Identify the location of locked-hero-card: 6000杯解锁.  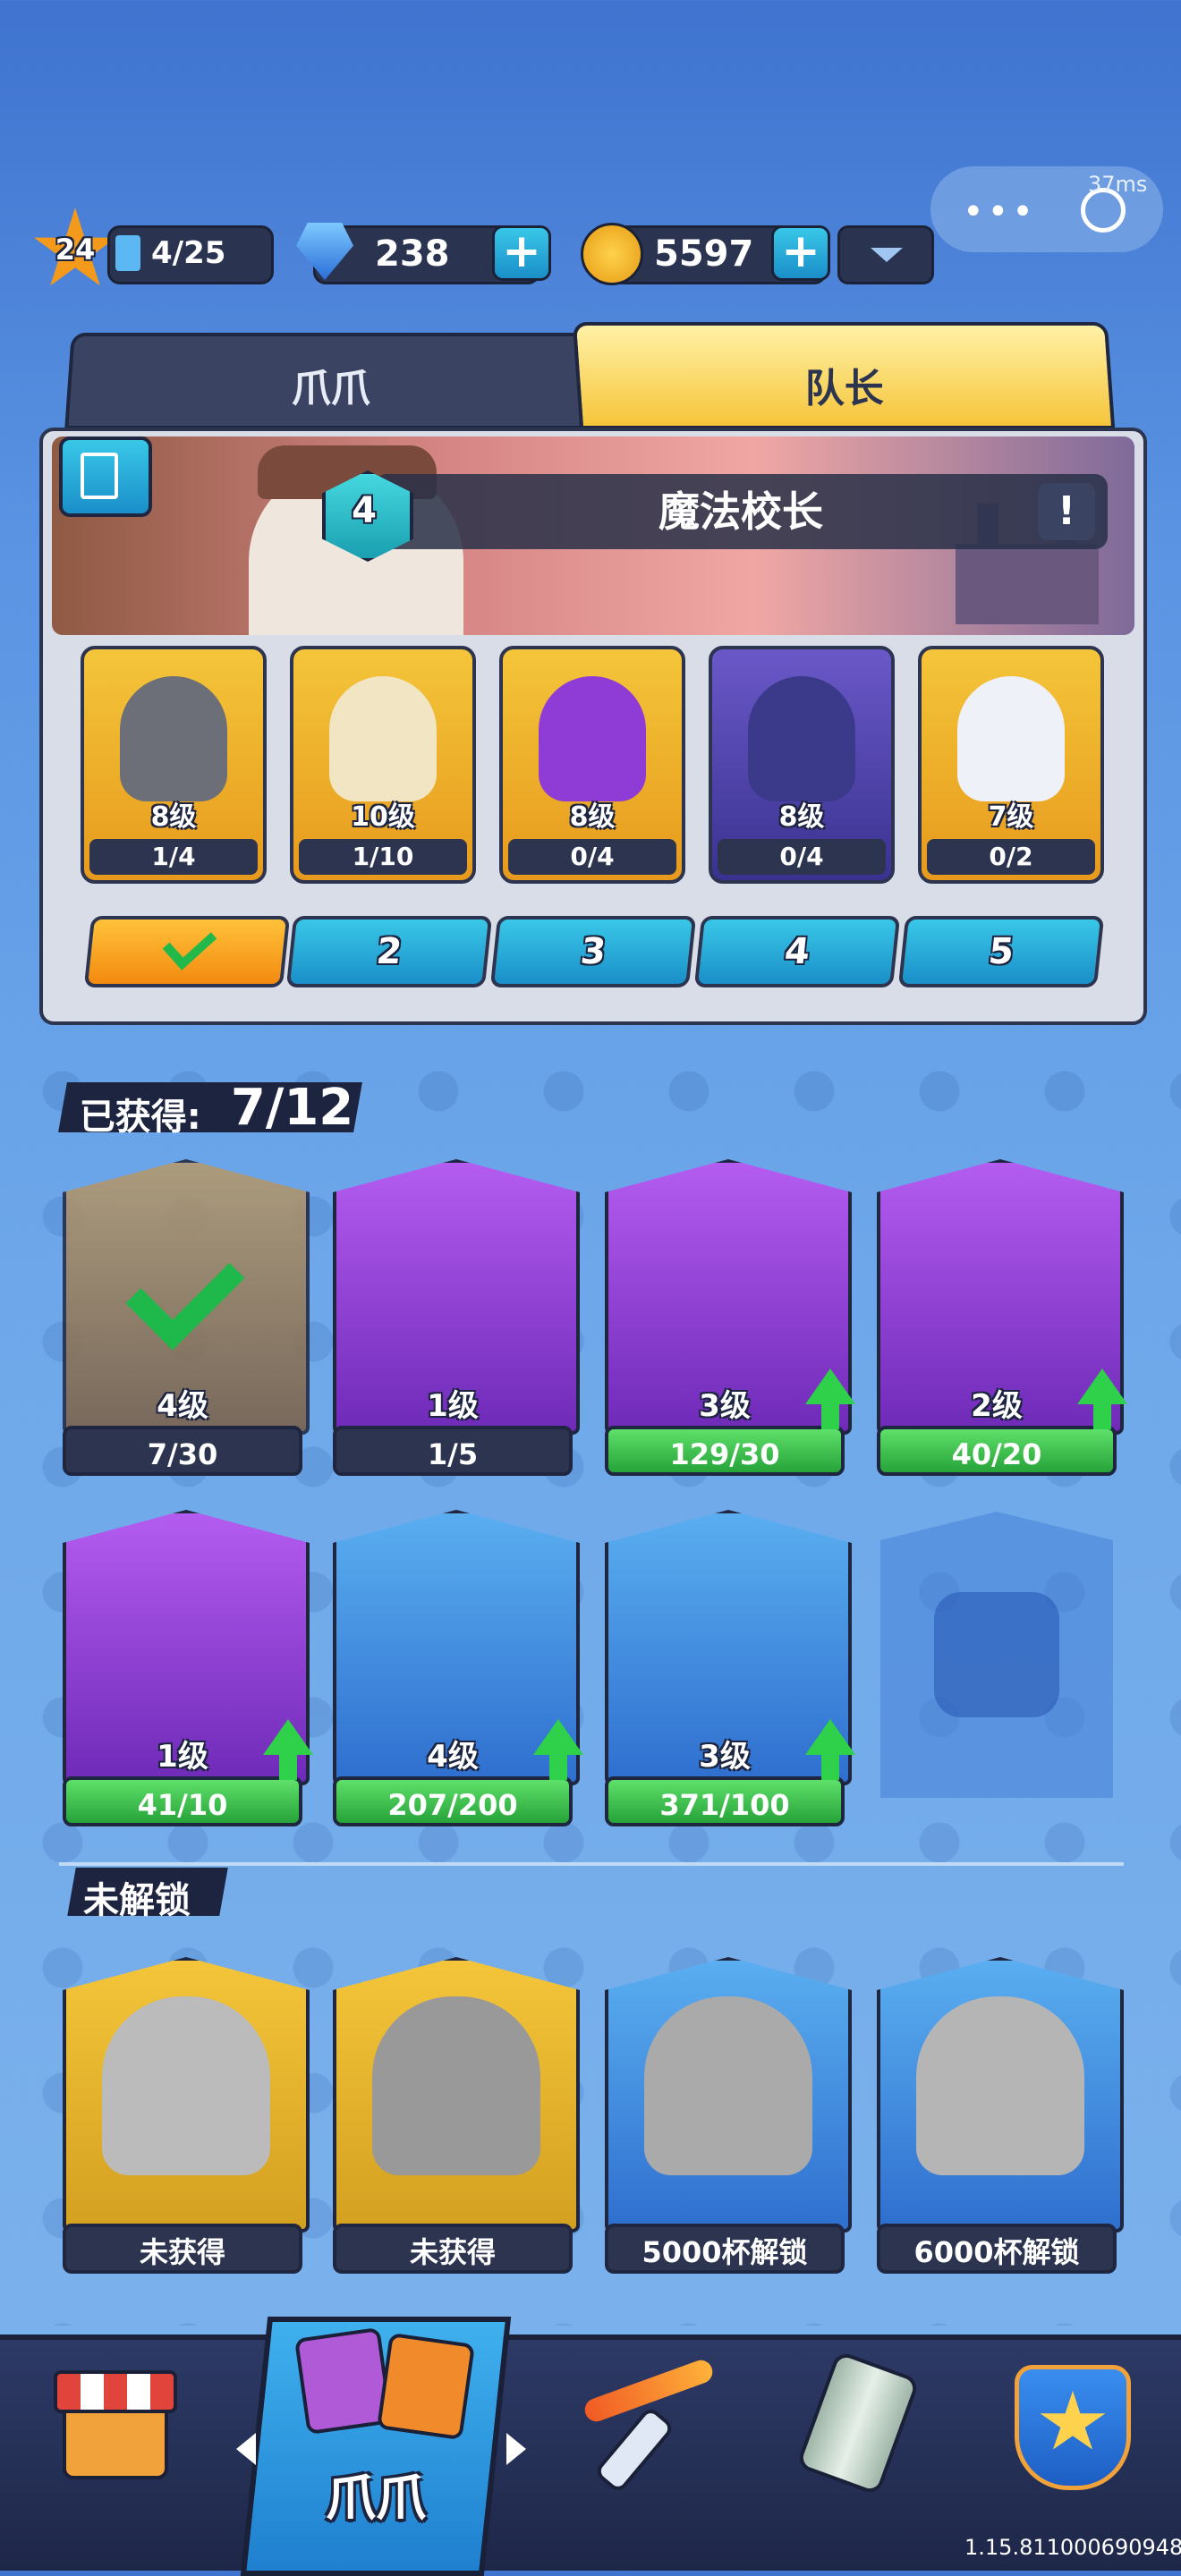
(1000, 2115).